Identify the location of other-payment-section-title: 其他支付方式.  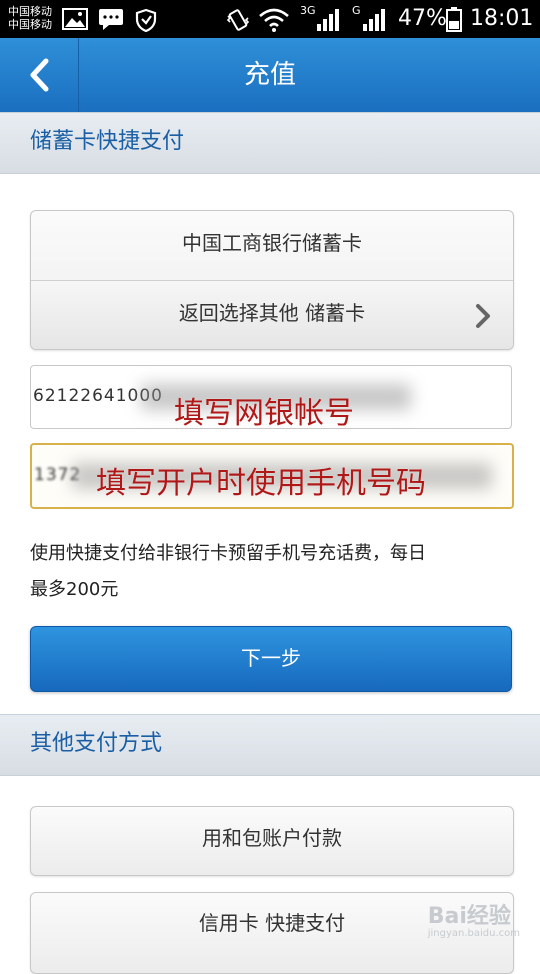
(96, 743).